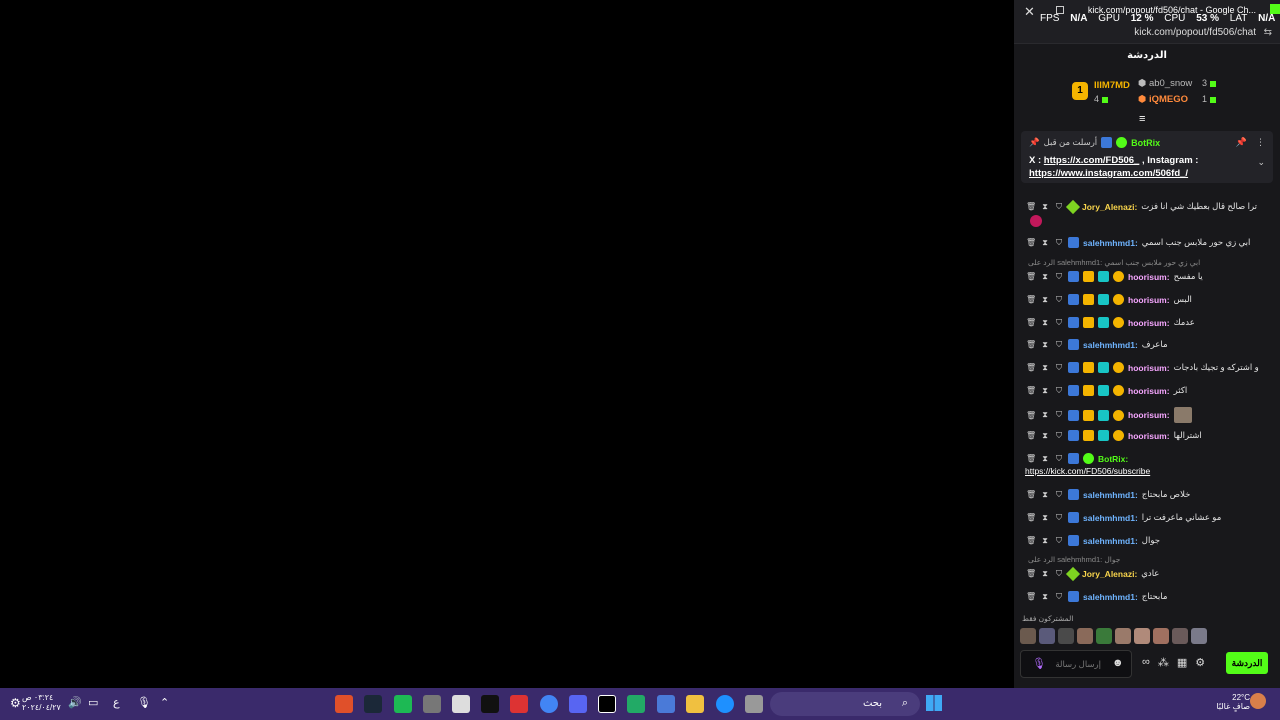  I want to click on unpin-icon: 📌, so click(1241, 142).